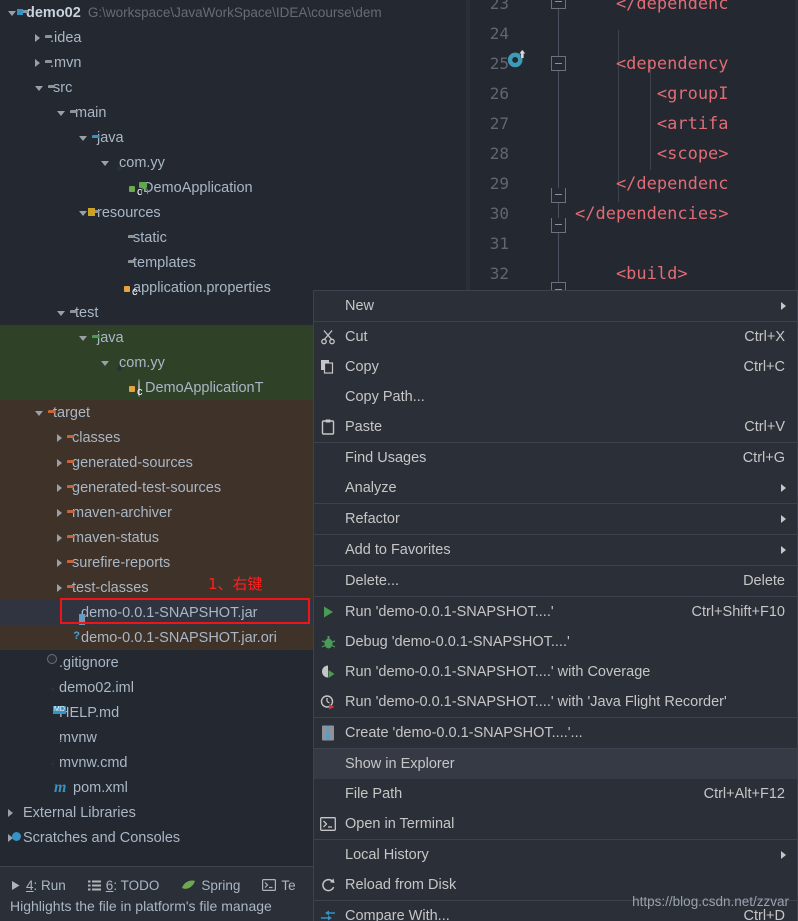 The width and height of the screenshot is (798, 921). What do you see at coordinates (102, 837) in the screenshot?
I see `tree-item-label: Scratches and Consoles` at bounding box center [102, 837].